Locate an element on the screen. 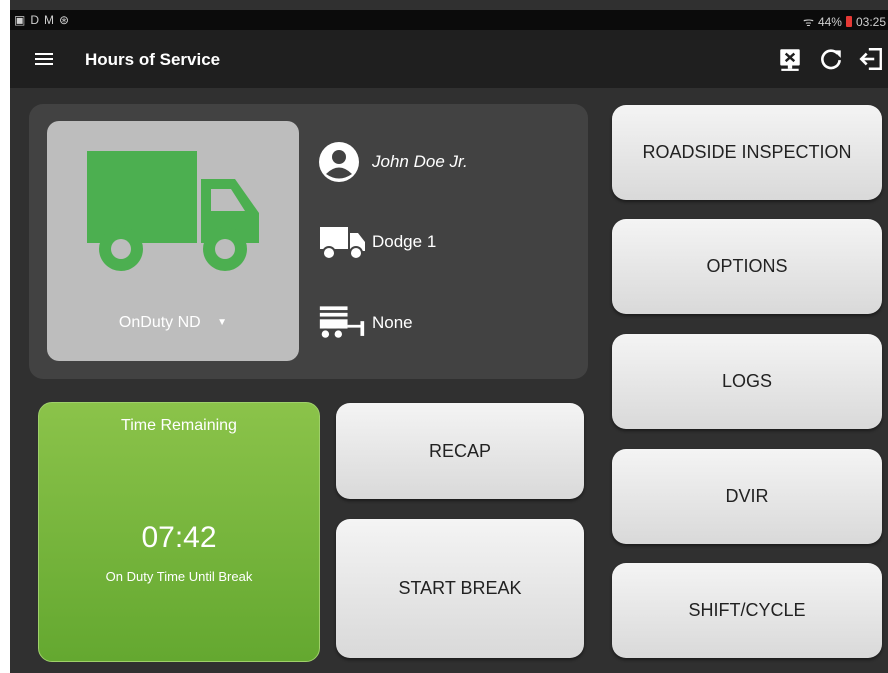 The width and height of the screenshot is (888, 673). truck-icon is located at coordinates (173, 211).